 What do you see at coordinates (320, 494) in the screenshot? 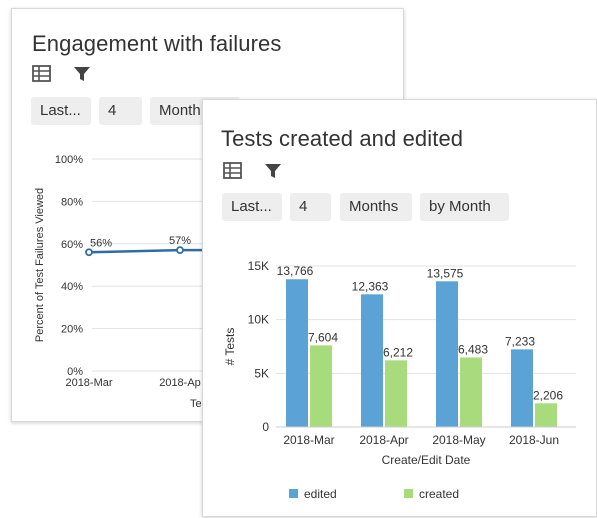
I see `legend-label-edited: edited` at bounding box center [320, 494].